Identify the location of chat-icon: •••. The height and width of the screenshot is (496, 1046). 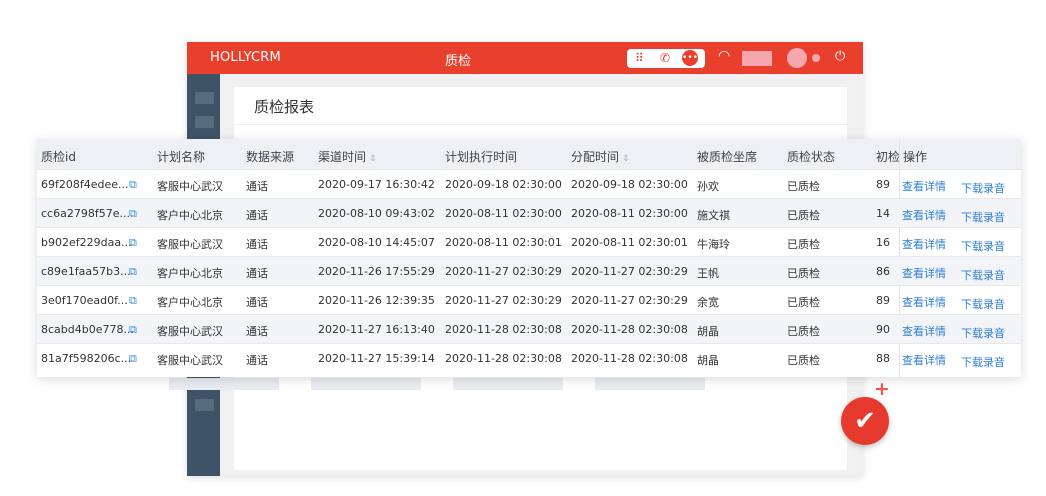
(690, 58).